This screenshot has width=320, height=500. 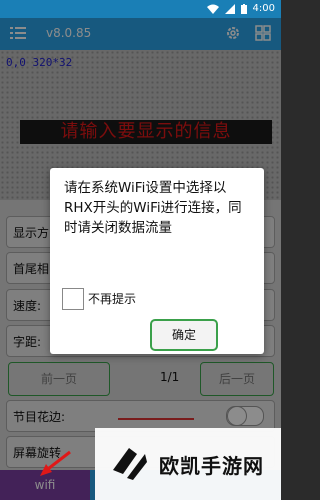 What do you see at coordinates (153, 208) in the screenshot?
I see `dialog-message: 请在系统WiFi设置中选择以RHX开头的WiFi进行连接，同时请关闭数据流量` at bounding box center [153, 208].